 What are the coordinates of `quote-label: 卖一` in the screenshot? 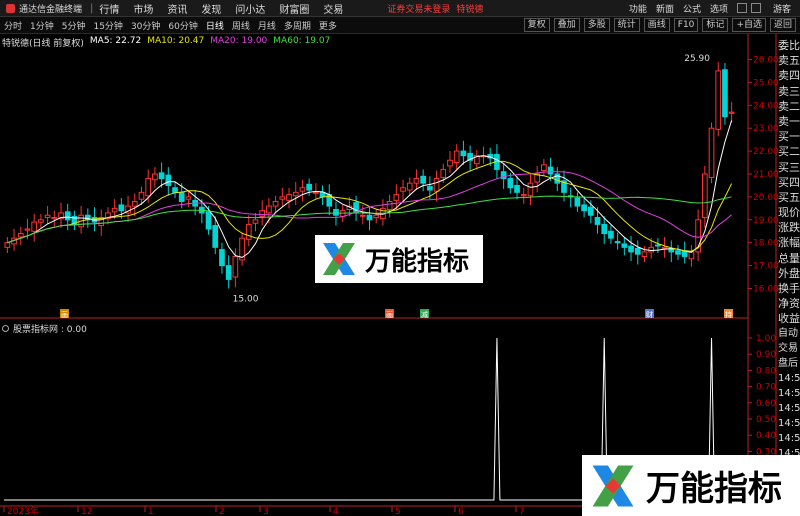 It's located at (789, 121).